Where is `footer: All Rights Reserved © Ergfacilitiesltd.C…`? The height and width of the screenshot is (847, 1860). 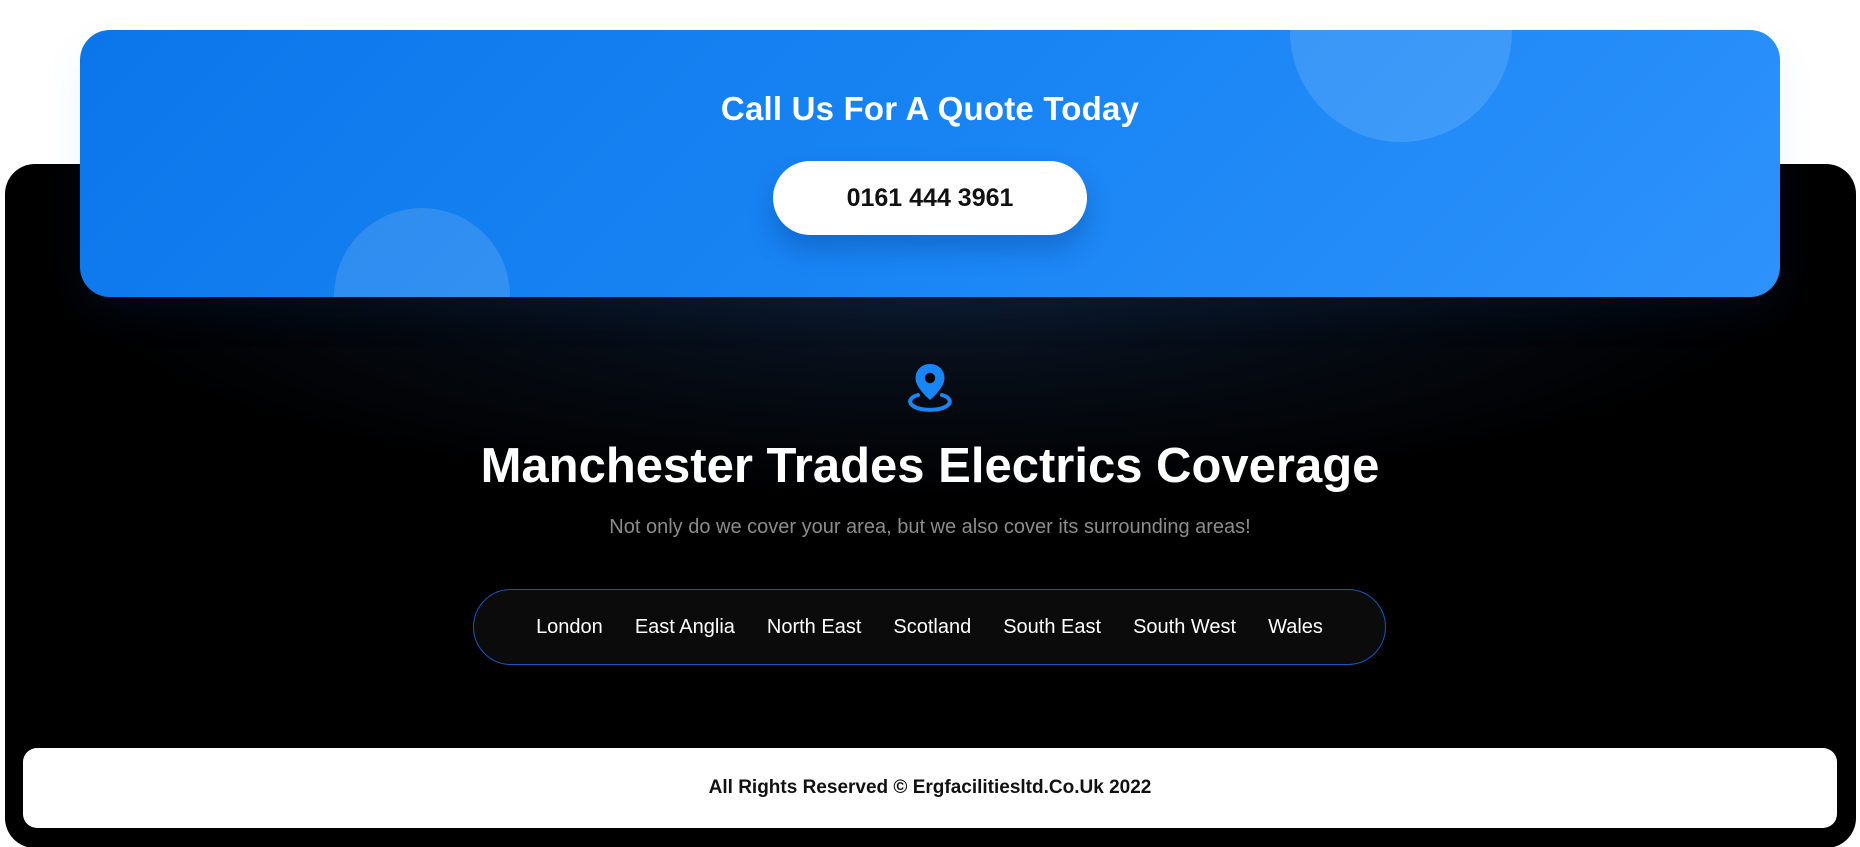
footer: All Rights Reserved © Ergfacilitiesltd.C… is located at coordinates (930, 788).